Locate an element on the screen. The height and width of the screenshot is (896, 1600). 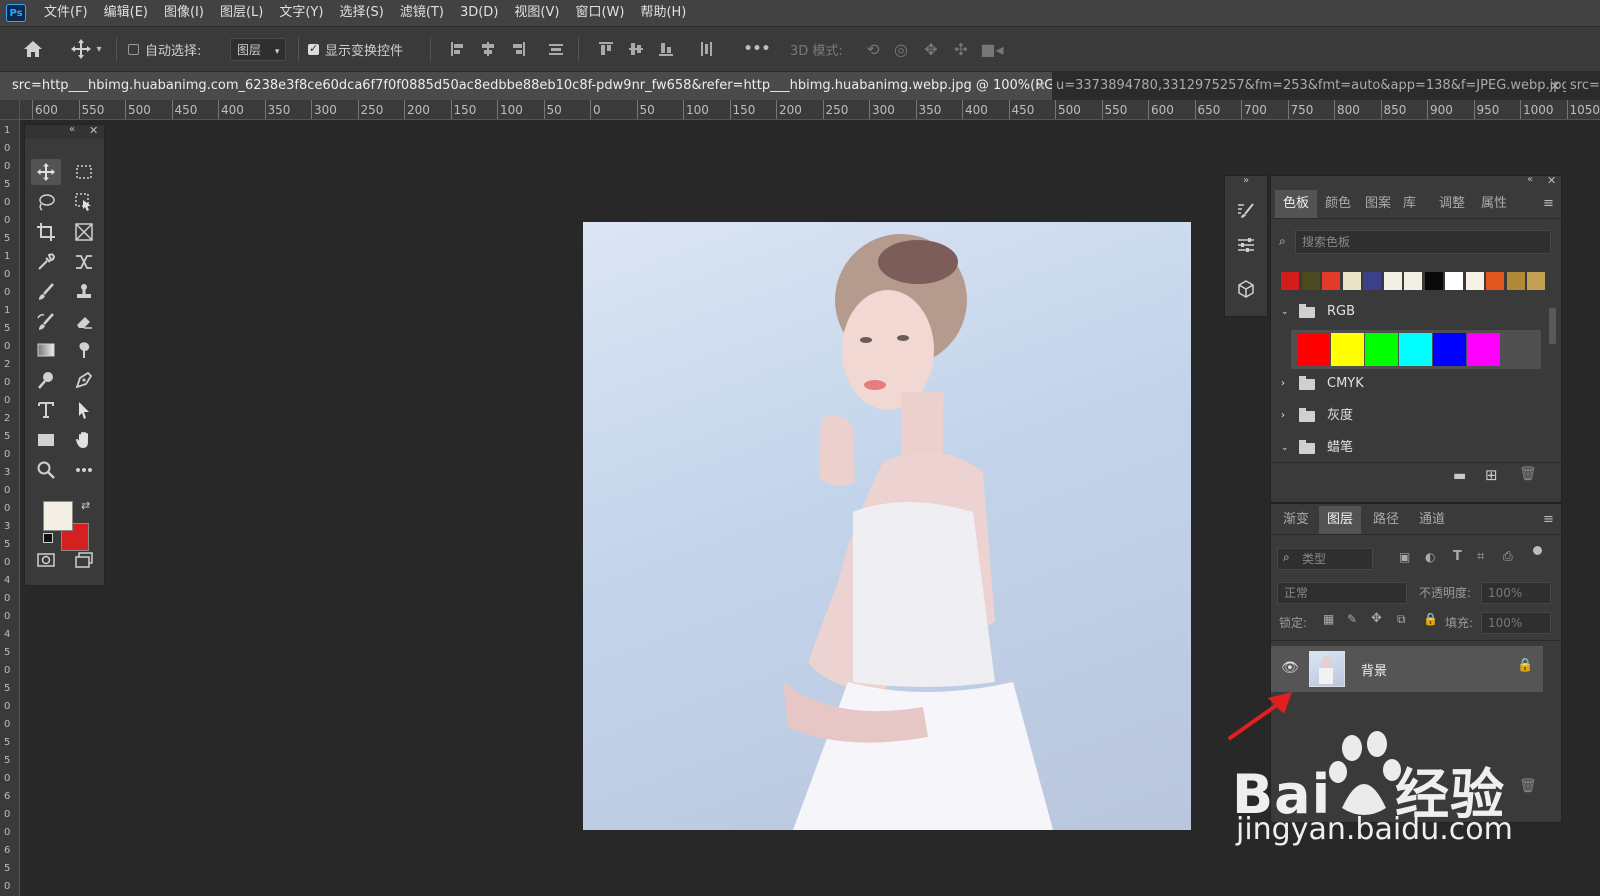
auto-select-checkbox is located at coordinates (133, 49).